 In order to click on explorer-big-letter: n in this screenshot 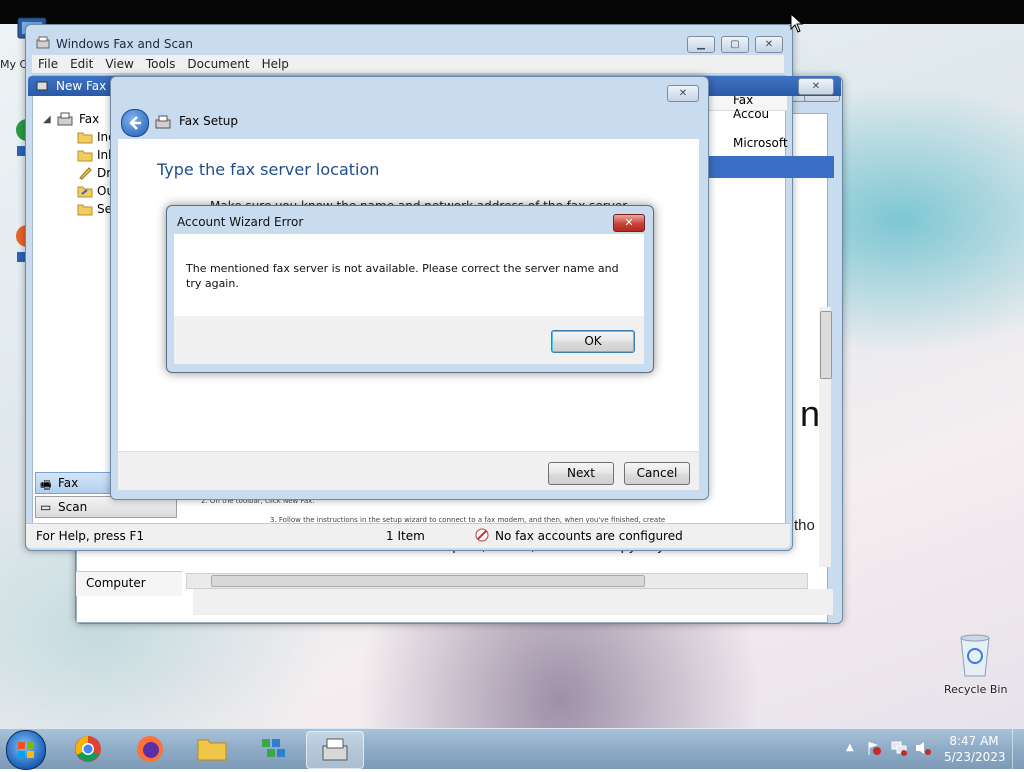, I will do `click(810, 413)`.